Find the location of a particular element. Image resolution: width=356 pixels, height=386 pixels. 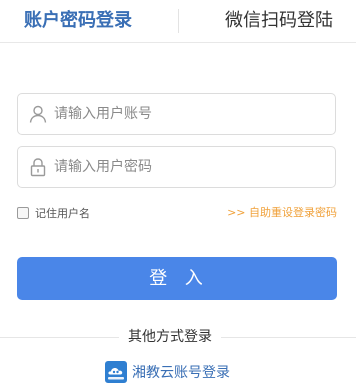

tab-divider is located at coordinates (178, 21).